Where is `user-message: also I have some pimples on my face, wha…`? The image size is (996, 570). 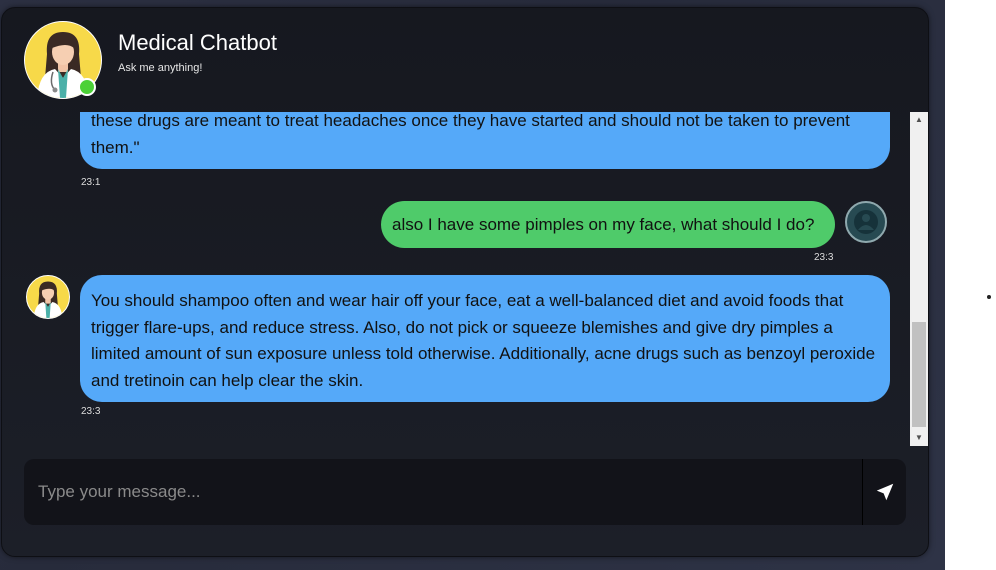 user-message: also I have some pimples on my face, wha… is located at coordinates (608, 224).